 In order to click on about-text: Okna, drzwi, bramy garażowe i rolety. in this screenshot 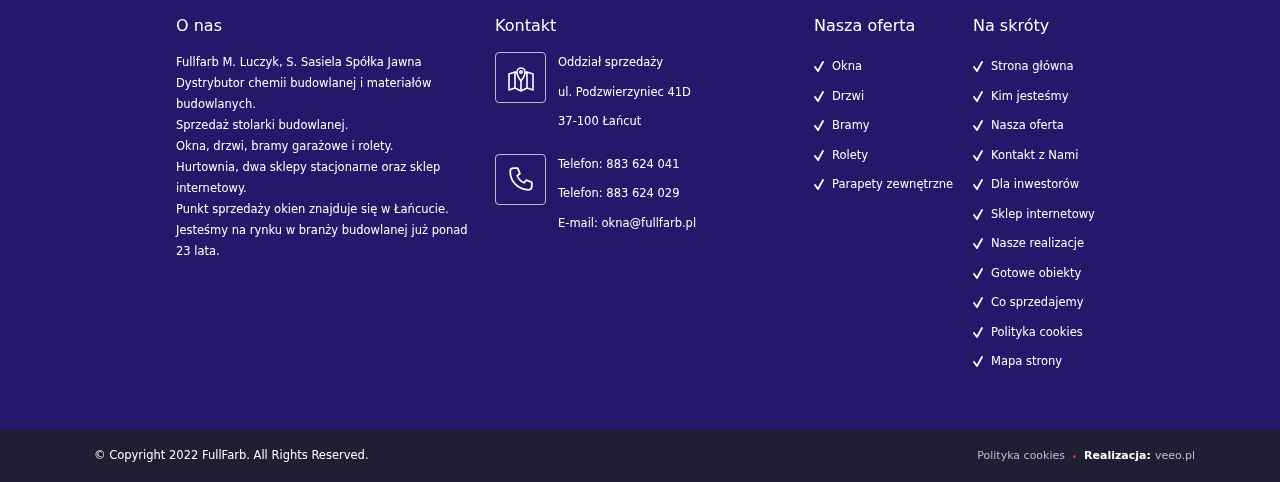, I will do `click(285, 146)`.